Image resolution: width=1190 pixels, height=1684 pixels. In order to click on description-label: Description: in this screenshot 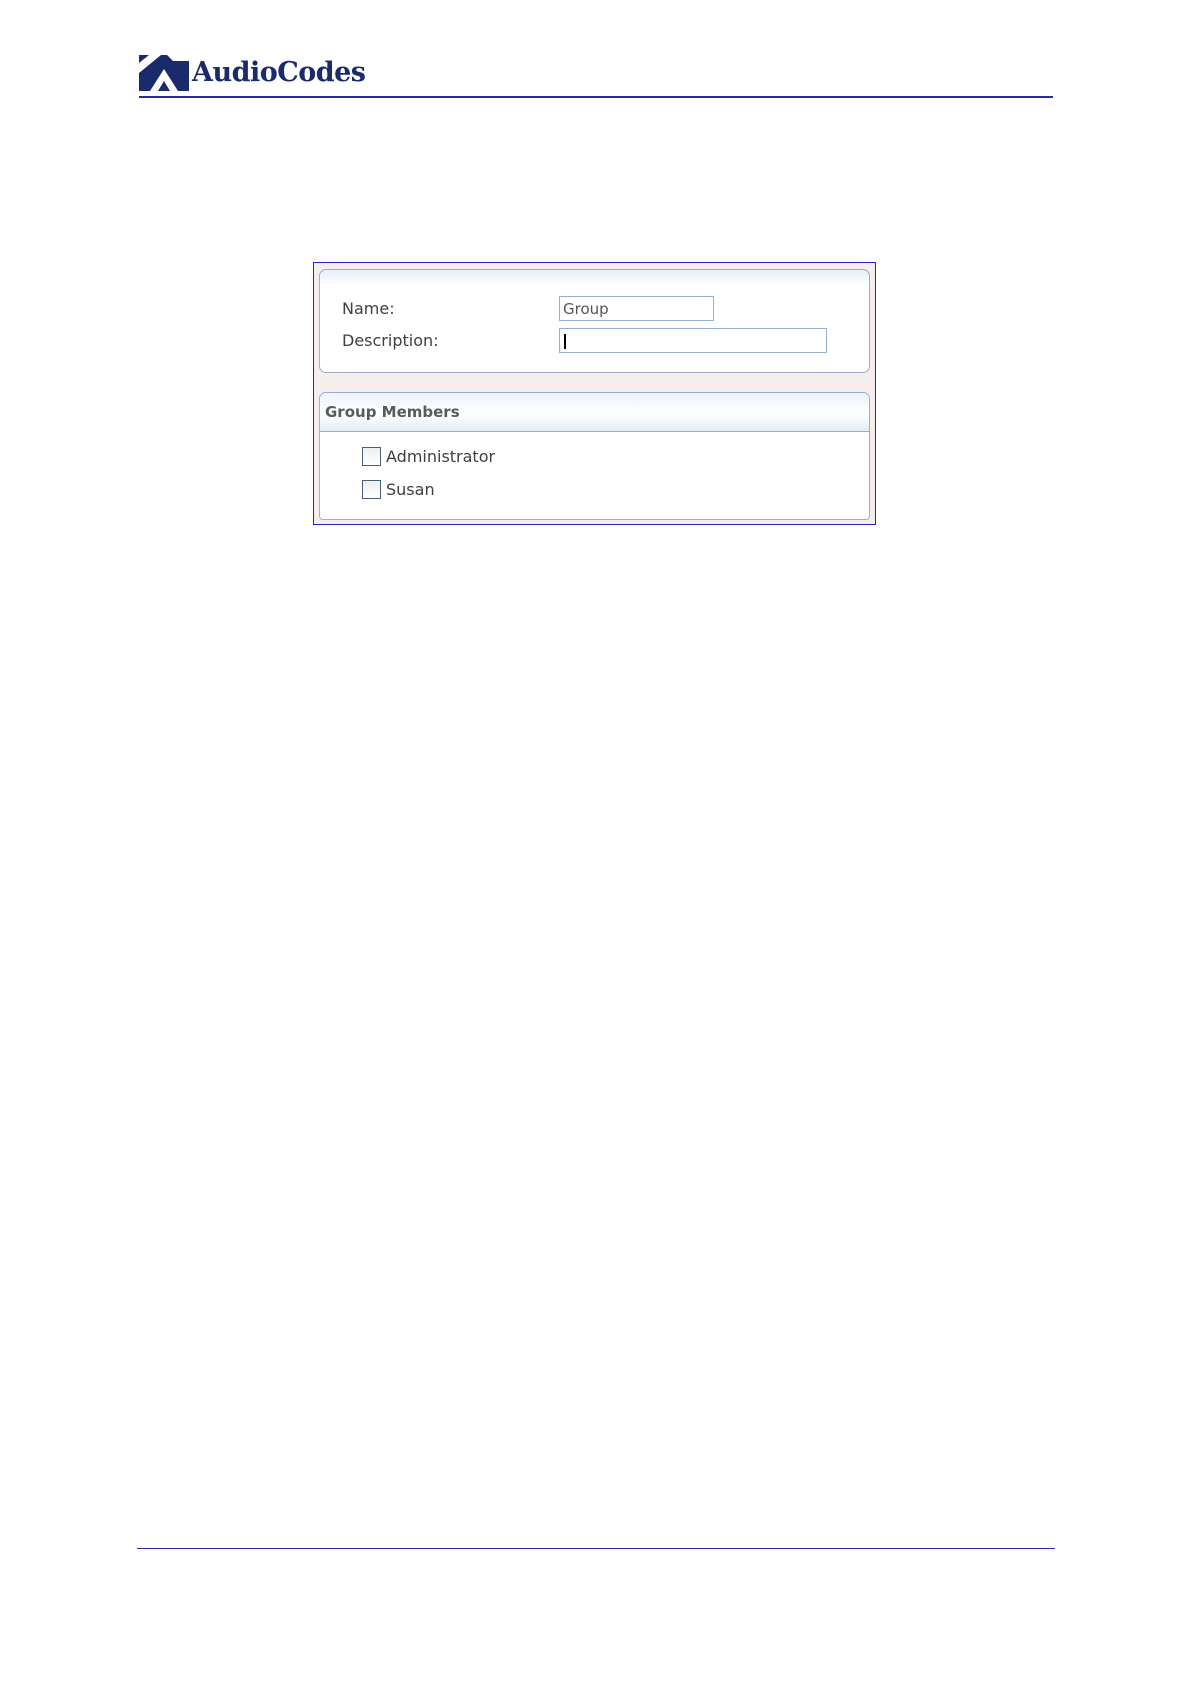, I will do `click(390, 340)`.